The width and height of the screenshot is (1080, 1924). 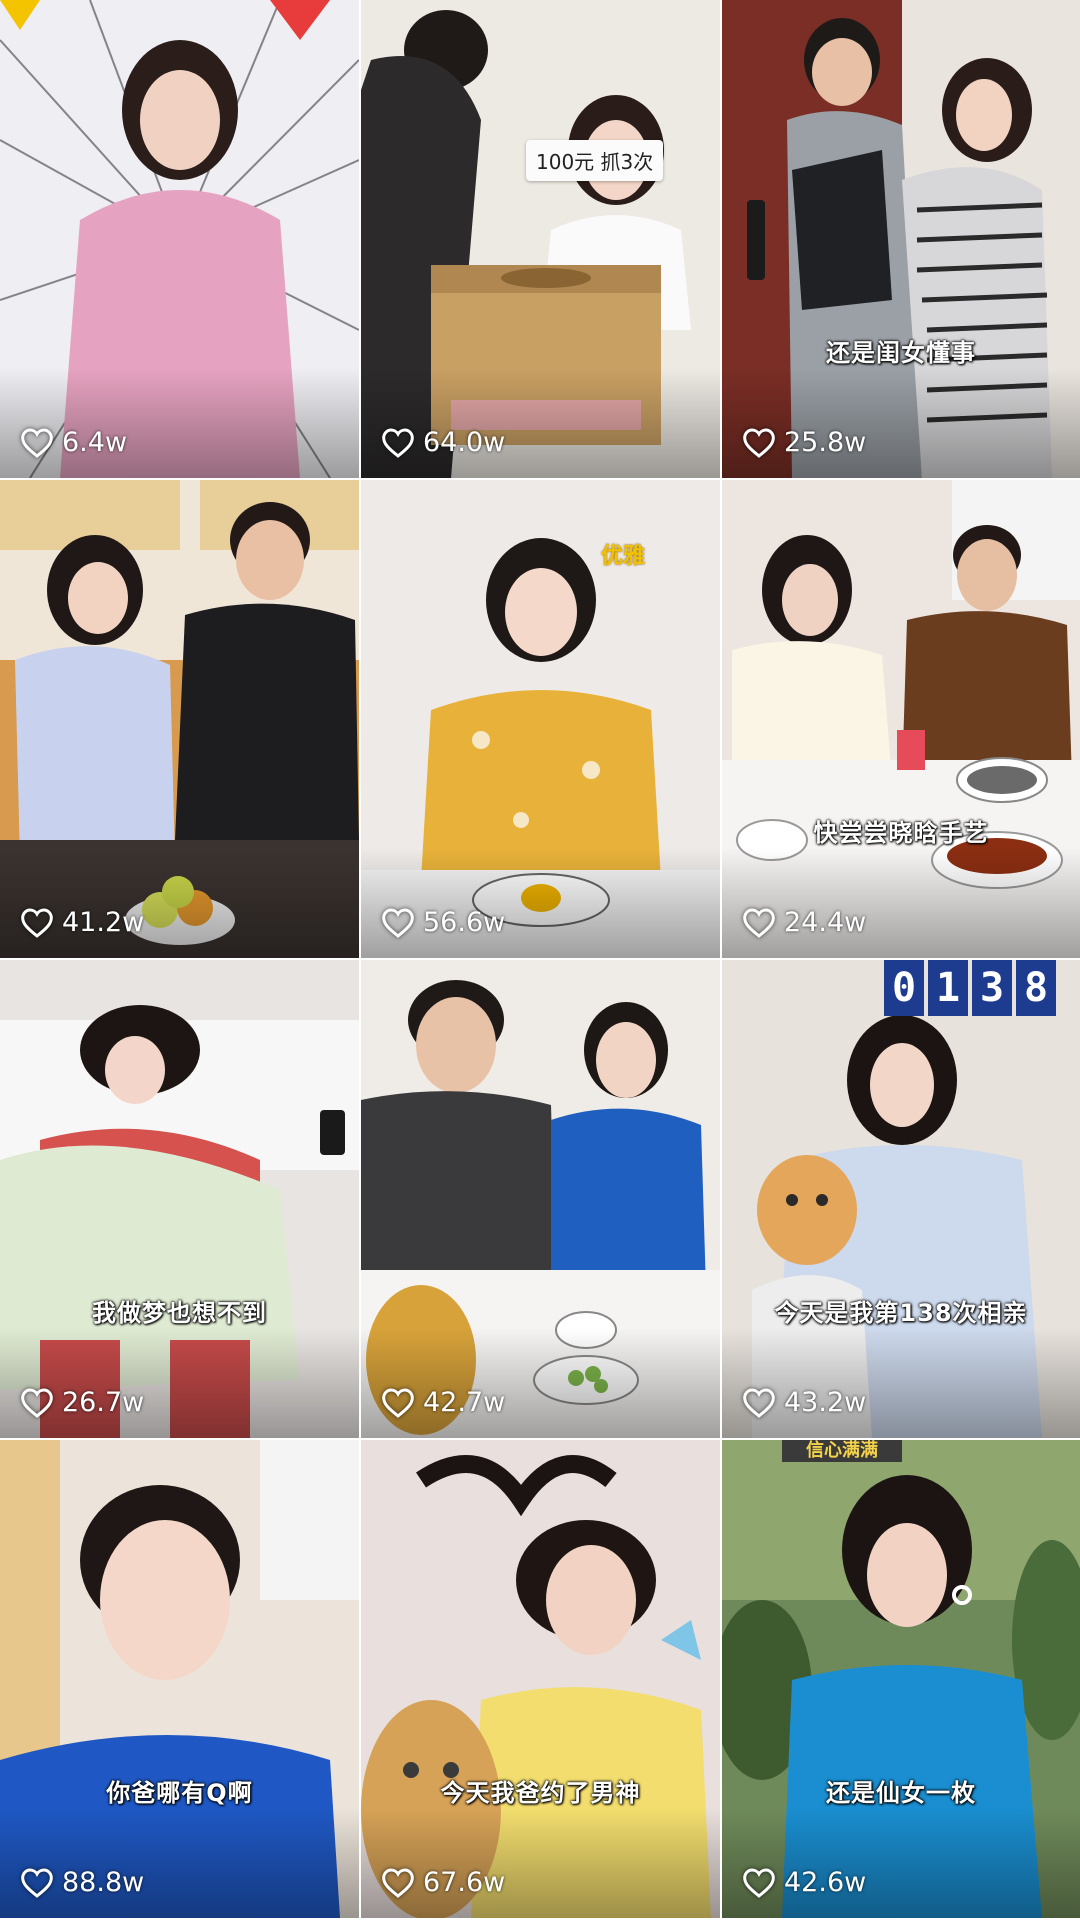 I want to click on like-count: 24.4w, so click(x=804, y=922).